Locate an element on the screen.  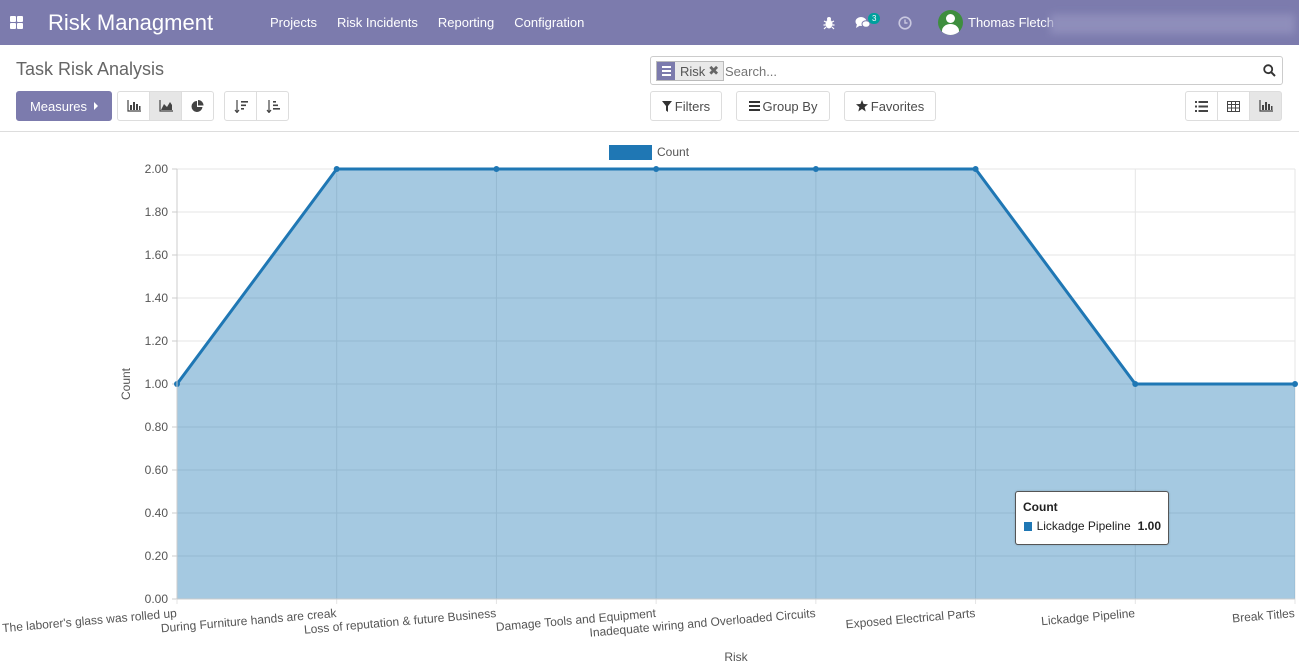
line-chart-button is located at coordinates (165, 106).